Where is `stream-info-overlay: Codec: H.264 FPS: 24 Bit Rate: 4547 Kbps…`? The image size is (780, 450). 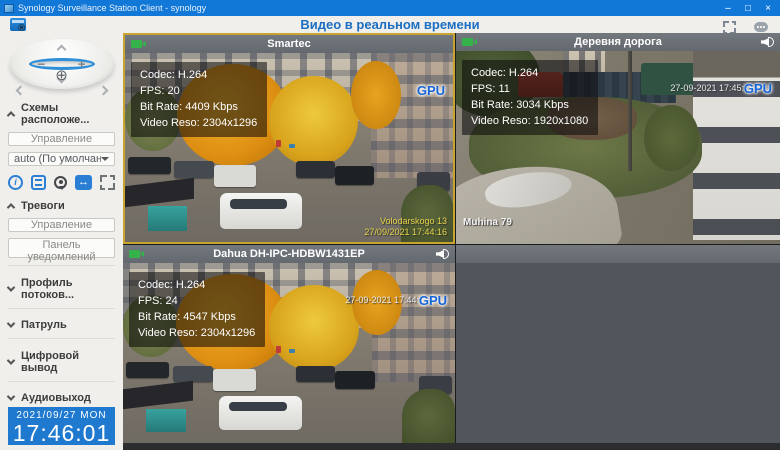 stream-info-overlay: Codec: H.264 FPS: 24 Bit Rate: 4547 Kbps… is located at coordinates (197, 309).